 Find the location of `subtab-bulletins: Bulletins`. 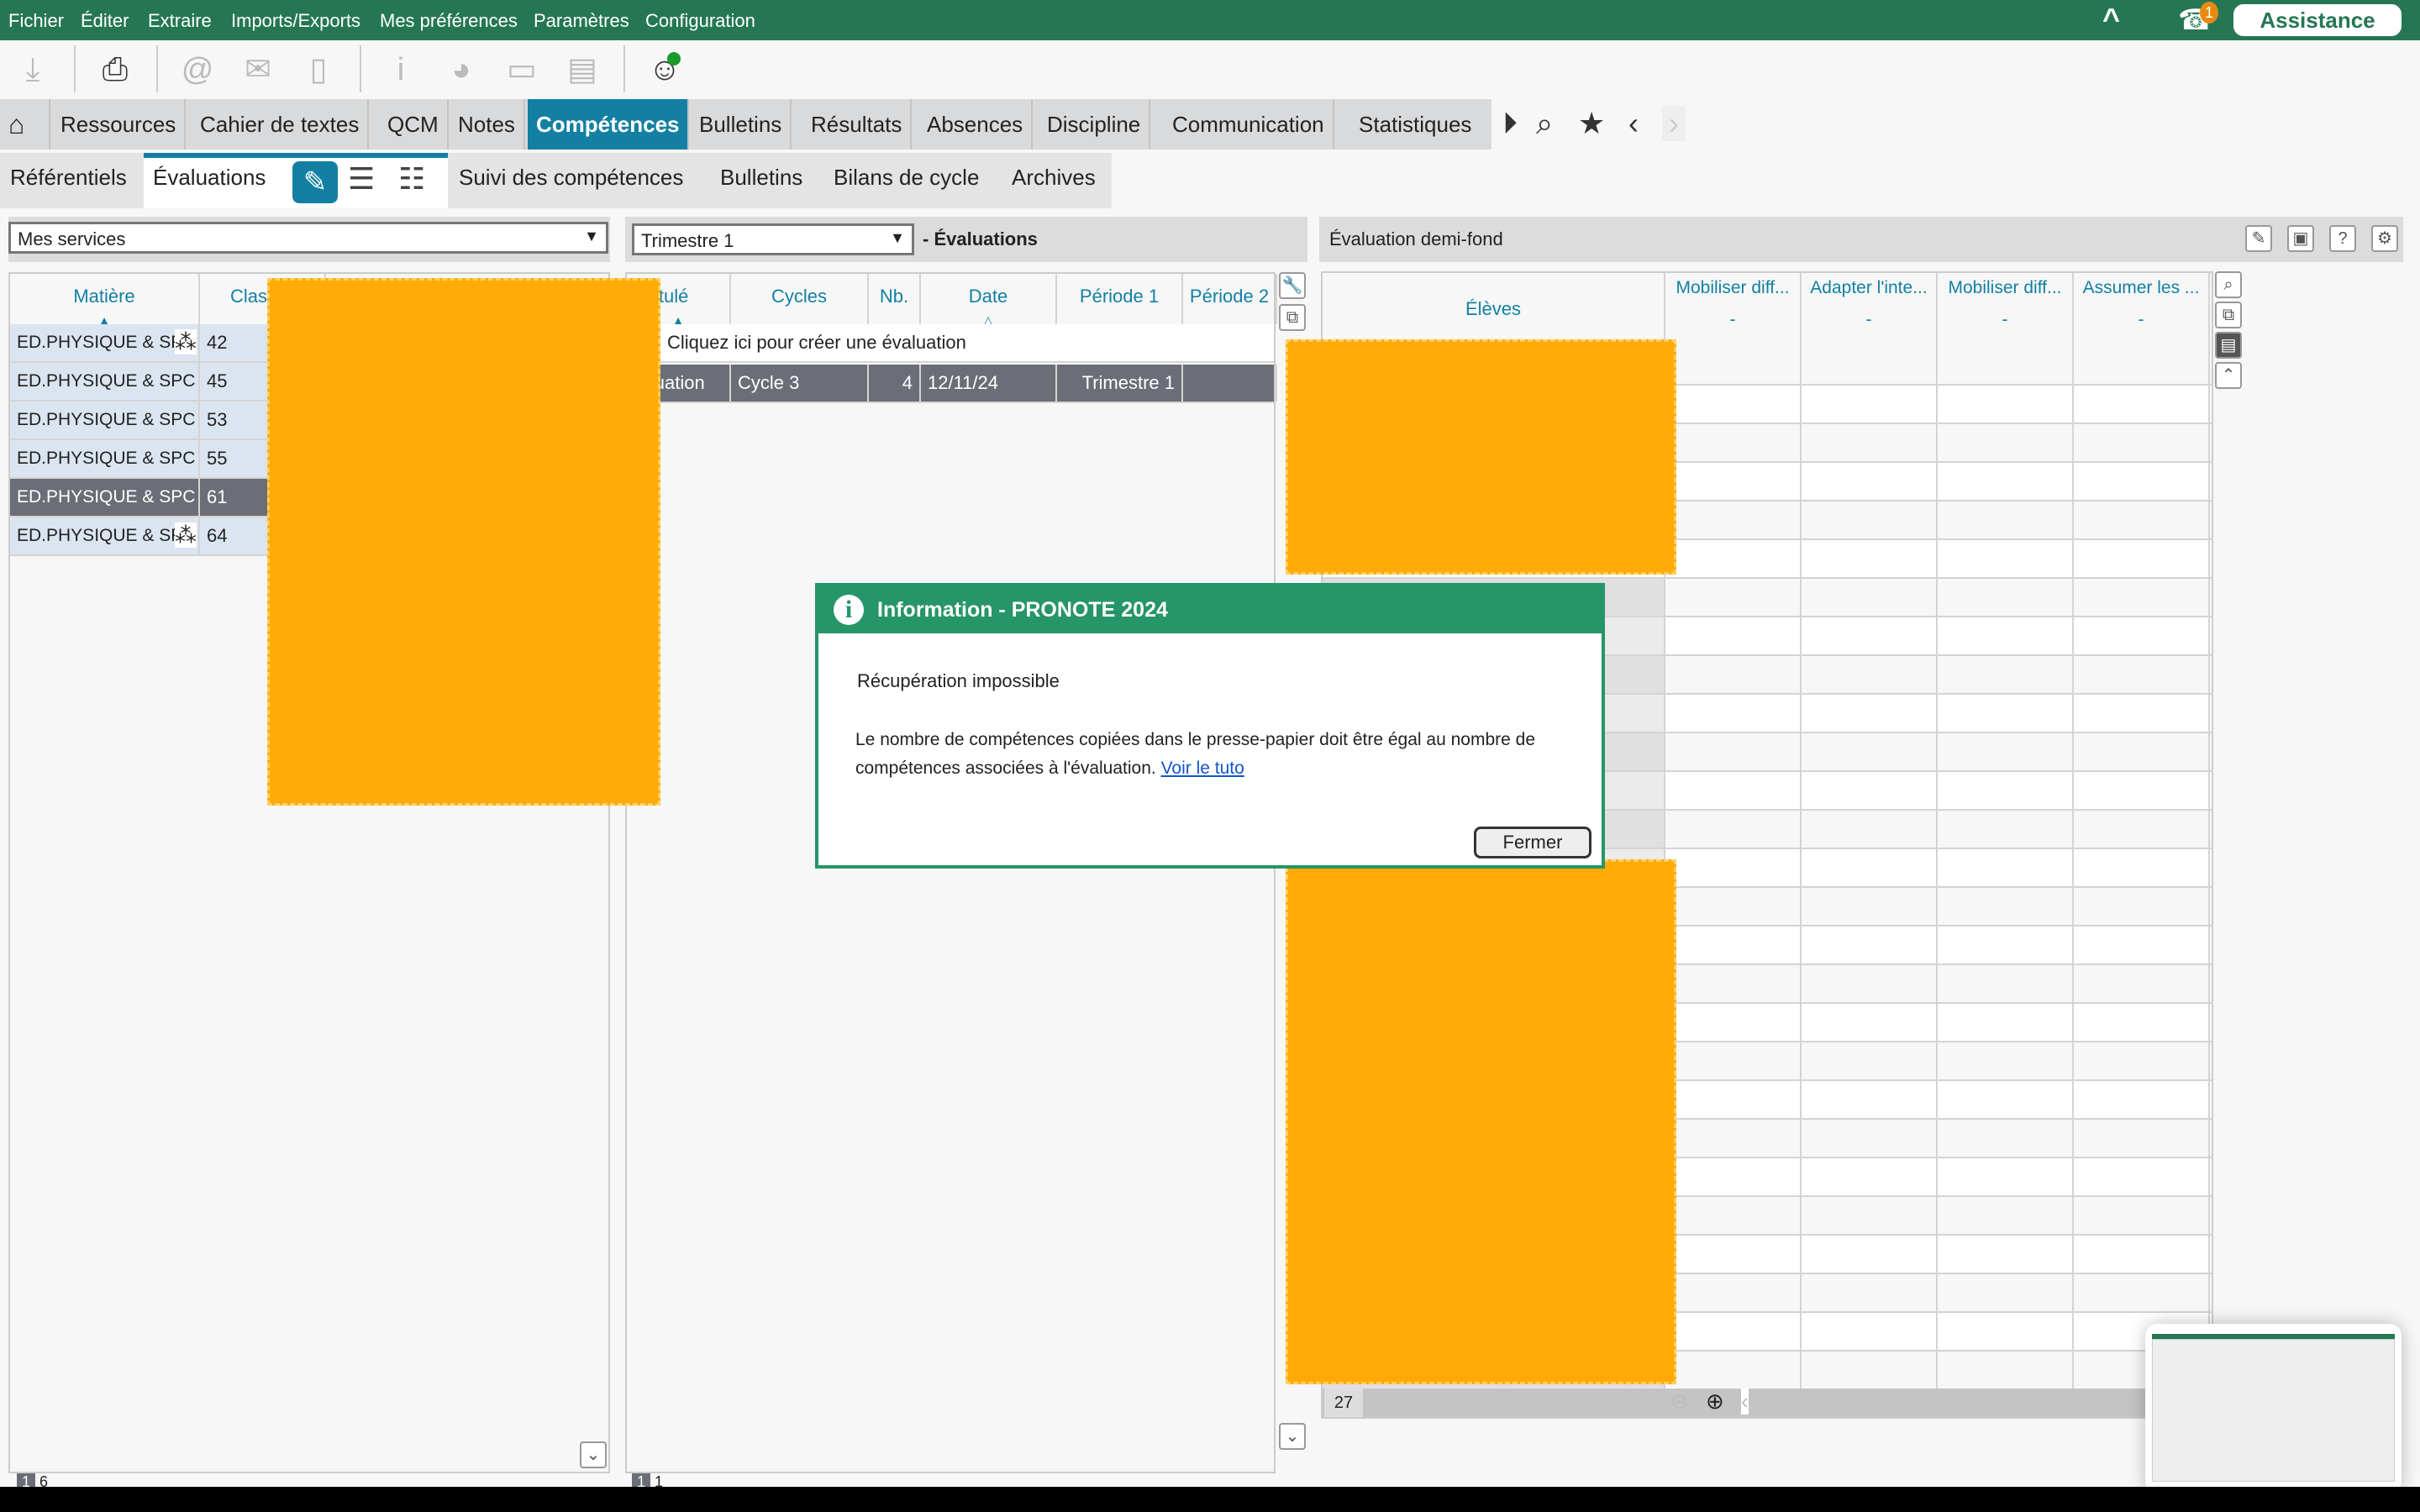

subtab-bulletins: Bulletins is located at coordinates (761, 178).